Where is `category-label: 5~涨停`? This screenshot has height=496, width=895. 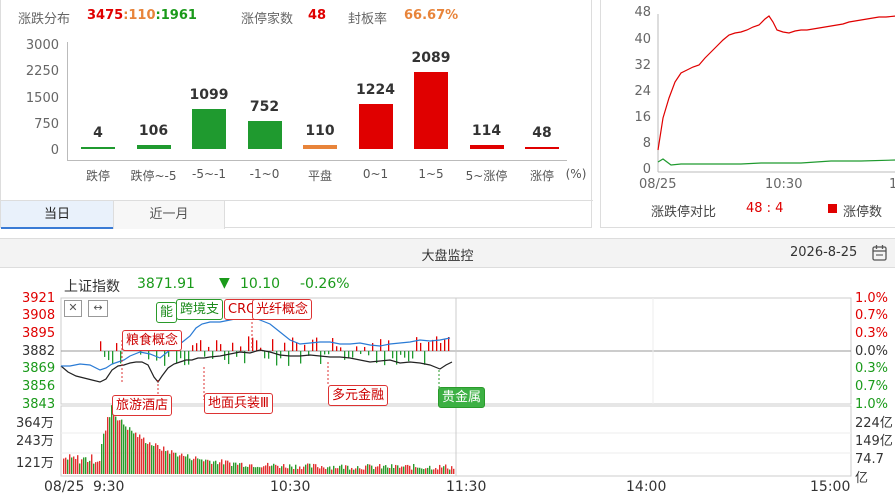
category-label: 5~涨停 is located at coordinates (486, 176).